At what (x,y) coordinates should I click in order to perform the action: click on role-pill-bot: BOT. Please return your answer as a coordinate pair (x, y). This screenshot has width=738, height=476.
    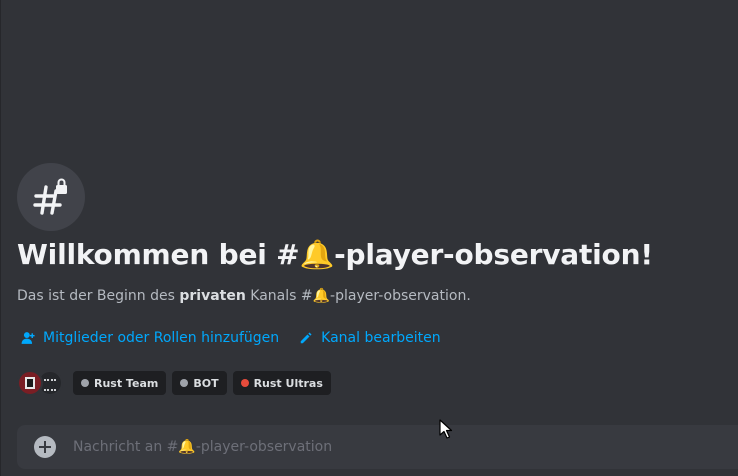
    Looking at the image, I should click on (199, 383).